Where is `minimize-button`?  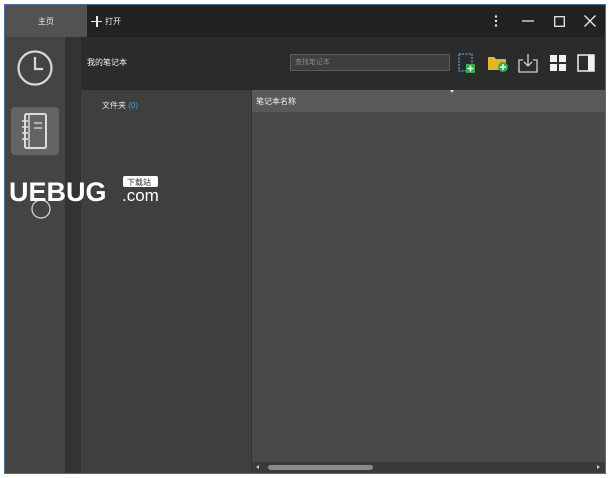
minimize-button is located at coordinates (528, 21).